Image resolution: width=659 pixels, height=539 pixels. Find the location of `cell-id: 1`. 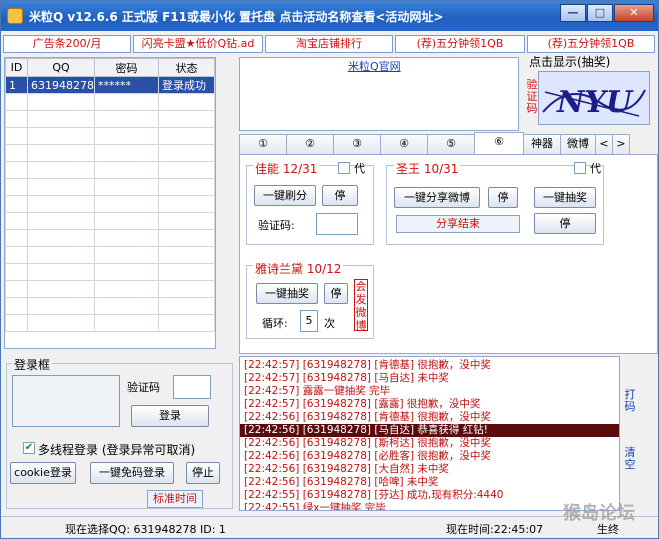

cell-id: 1 is located at coordinates (16, 85).